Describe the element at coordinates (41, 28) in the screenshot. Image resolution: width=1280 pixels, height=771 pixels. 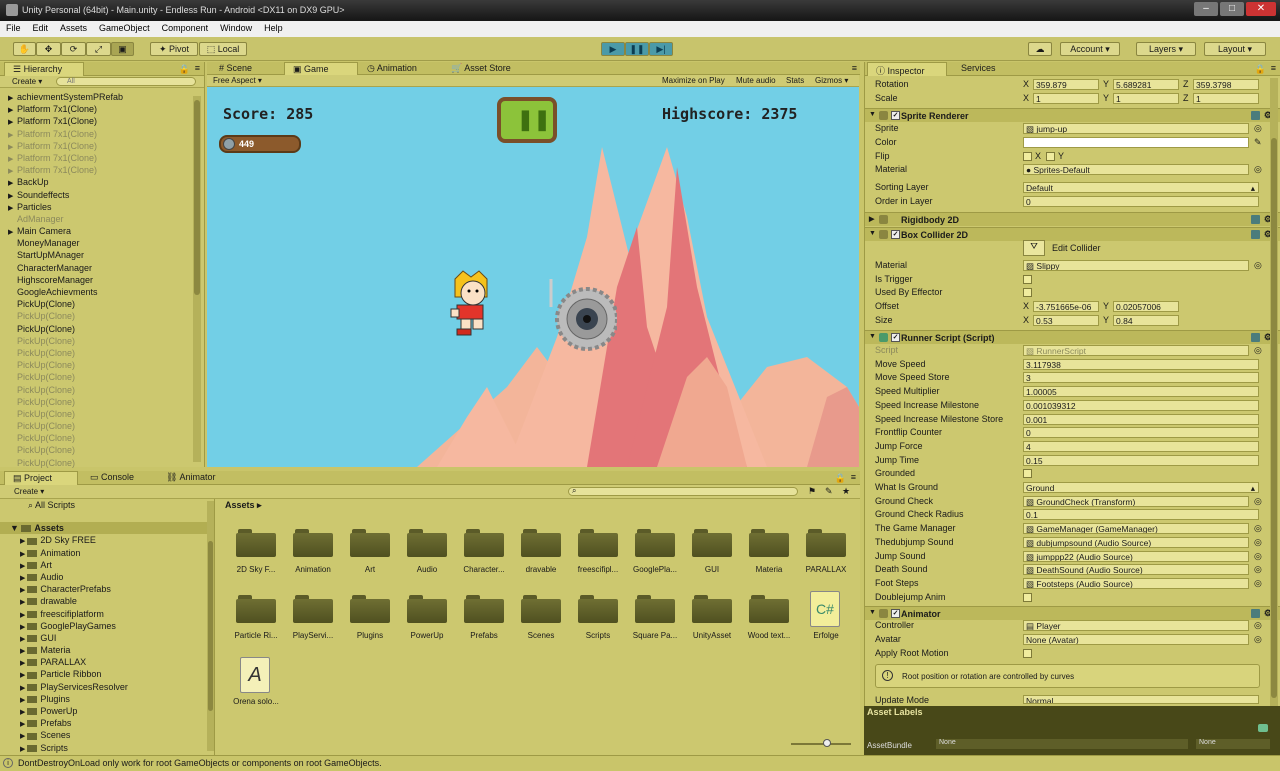
I see `menu-edit: Edit` at that location.